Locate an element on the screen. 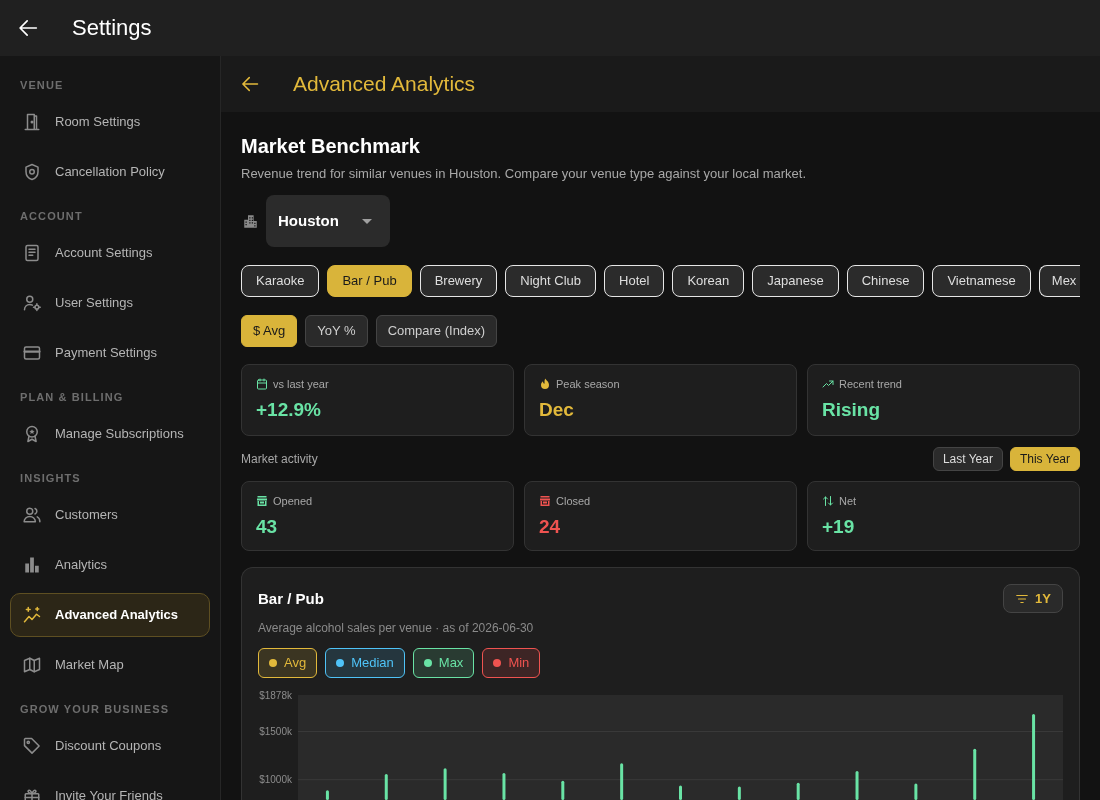 The width and height of the screenshot is (1100, 800). mode-toggle: YoY % is located at coordinates (336, 331).